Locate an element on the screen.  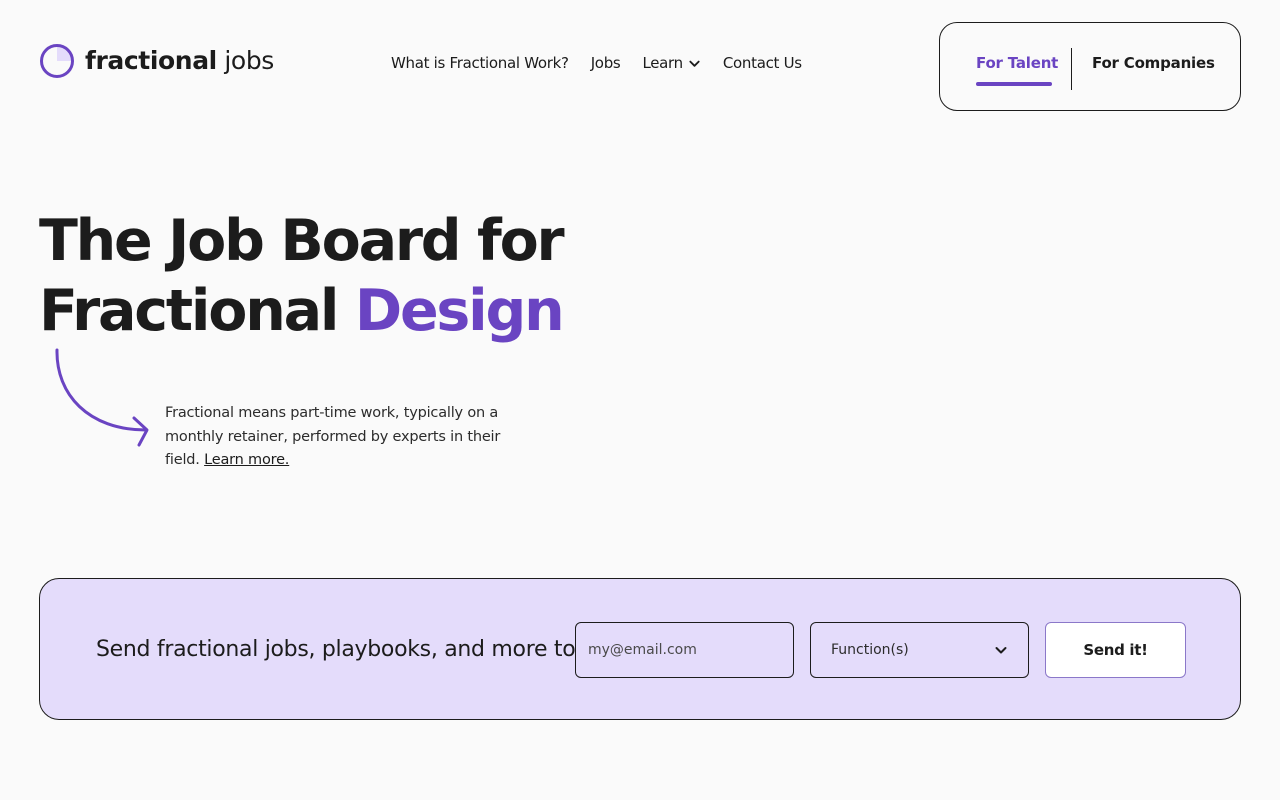
nav-item-learn: Learn is located at coordinates (671, 63).